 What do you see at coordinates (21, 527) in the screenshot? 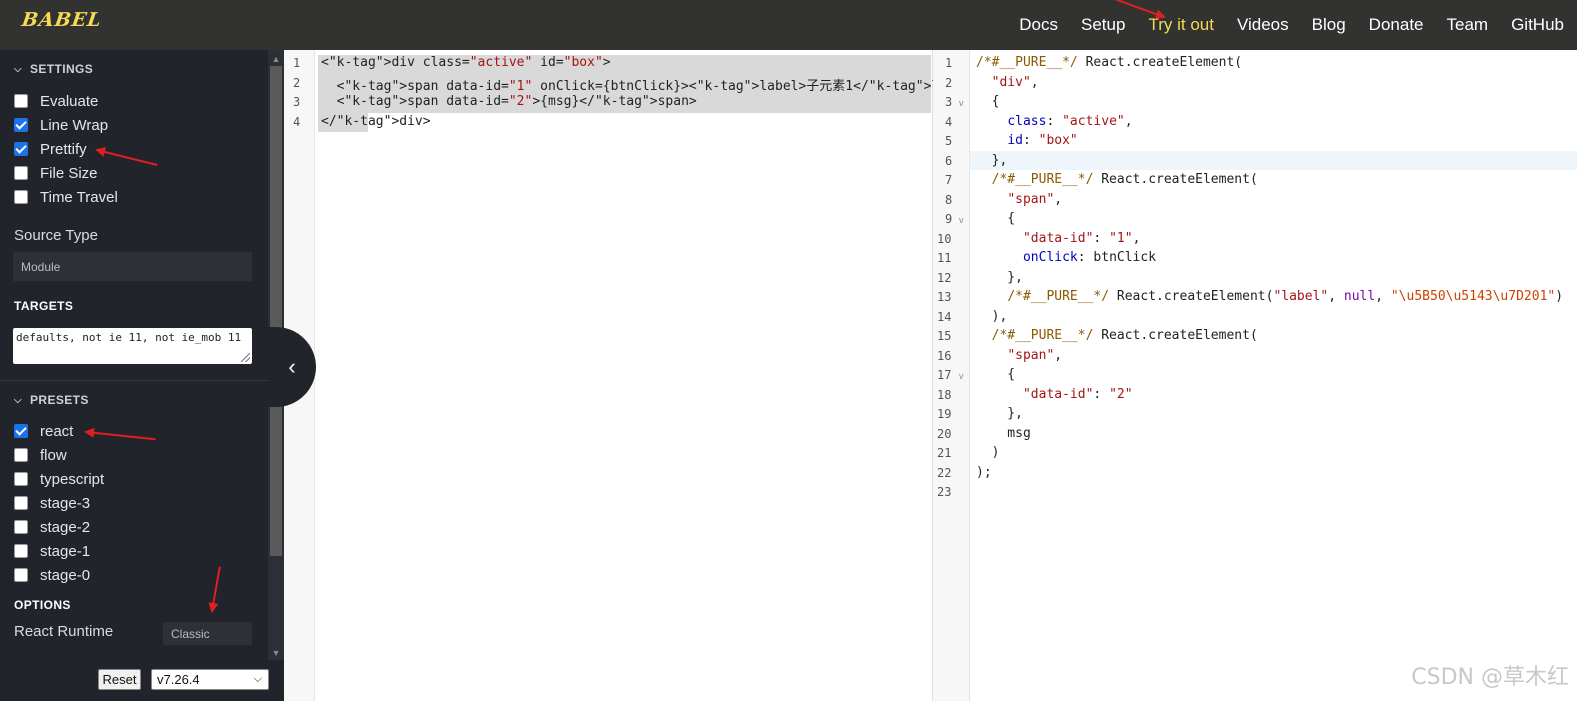
I see `stage-2-checkbox` at bounding box center [21, 527].